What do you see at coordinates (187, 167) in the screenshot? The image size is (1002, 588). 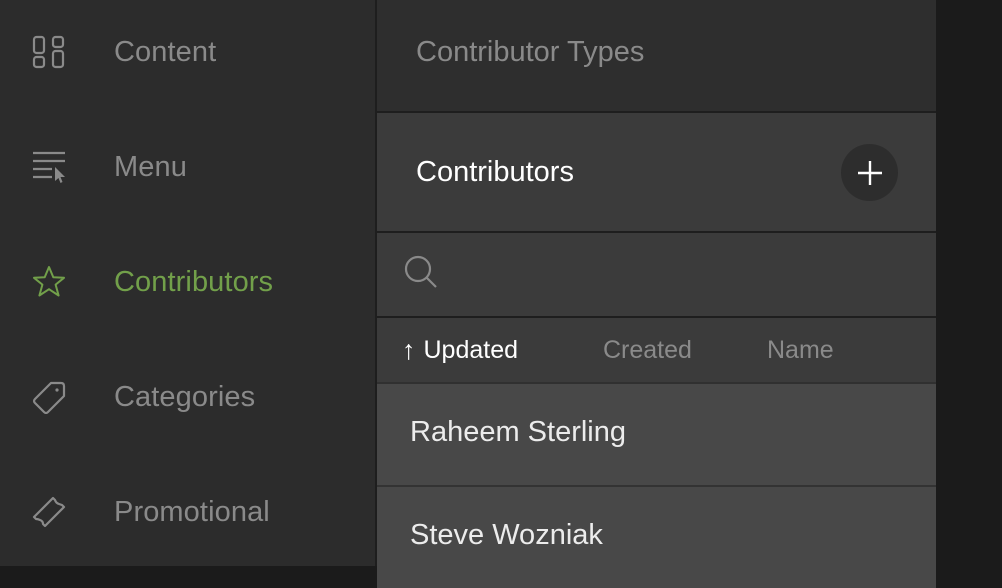 I see `sidebar-item-menu: Menu` at bounding box center [187, 167].